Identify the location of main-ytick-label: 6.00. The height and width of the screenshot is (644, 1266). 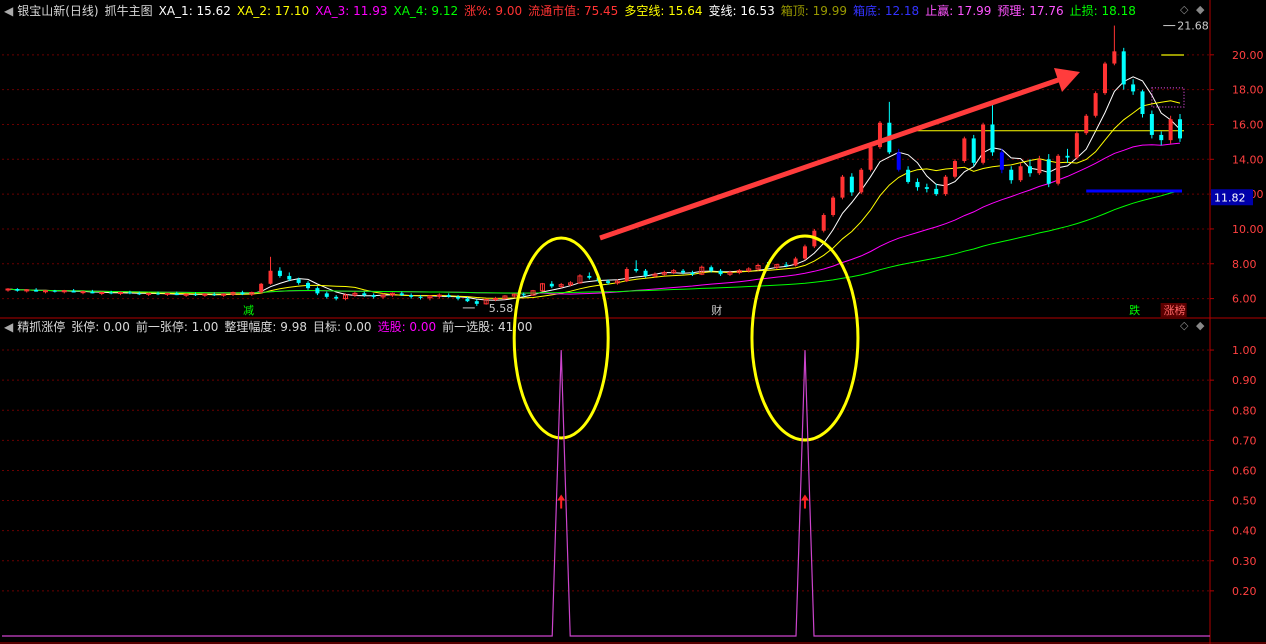
(1244, 299).